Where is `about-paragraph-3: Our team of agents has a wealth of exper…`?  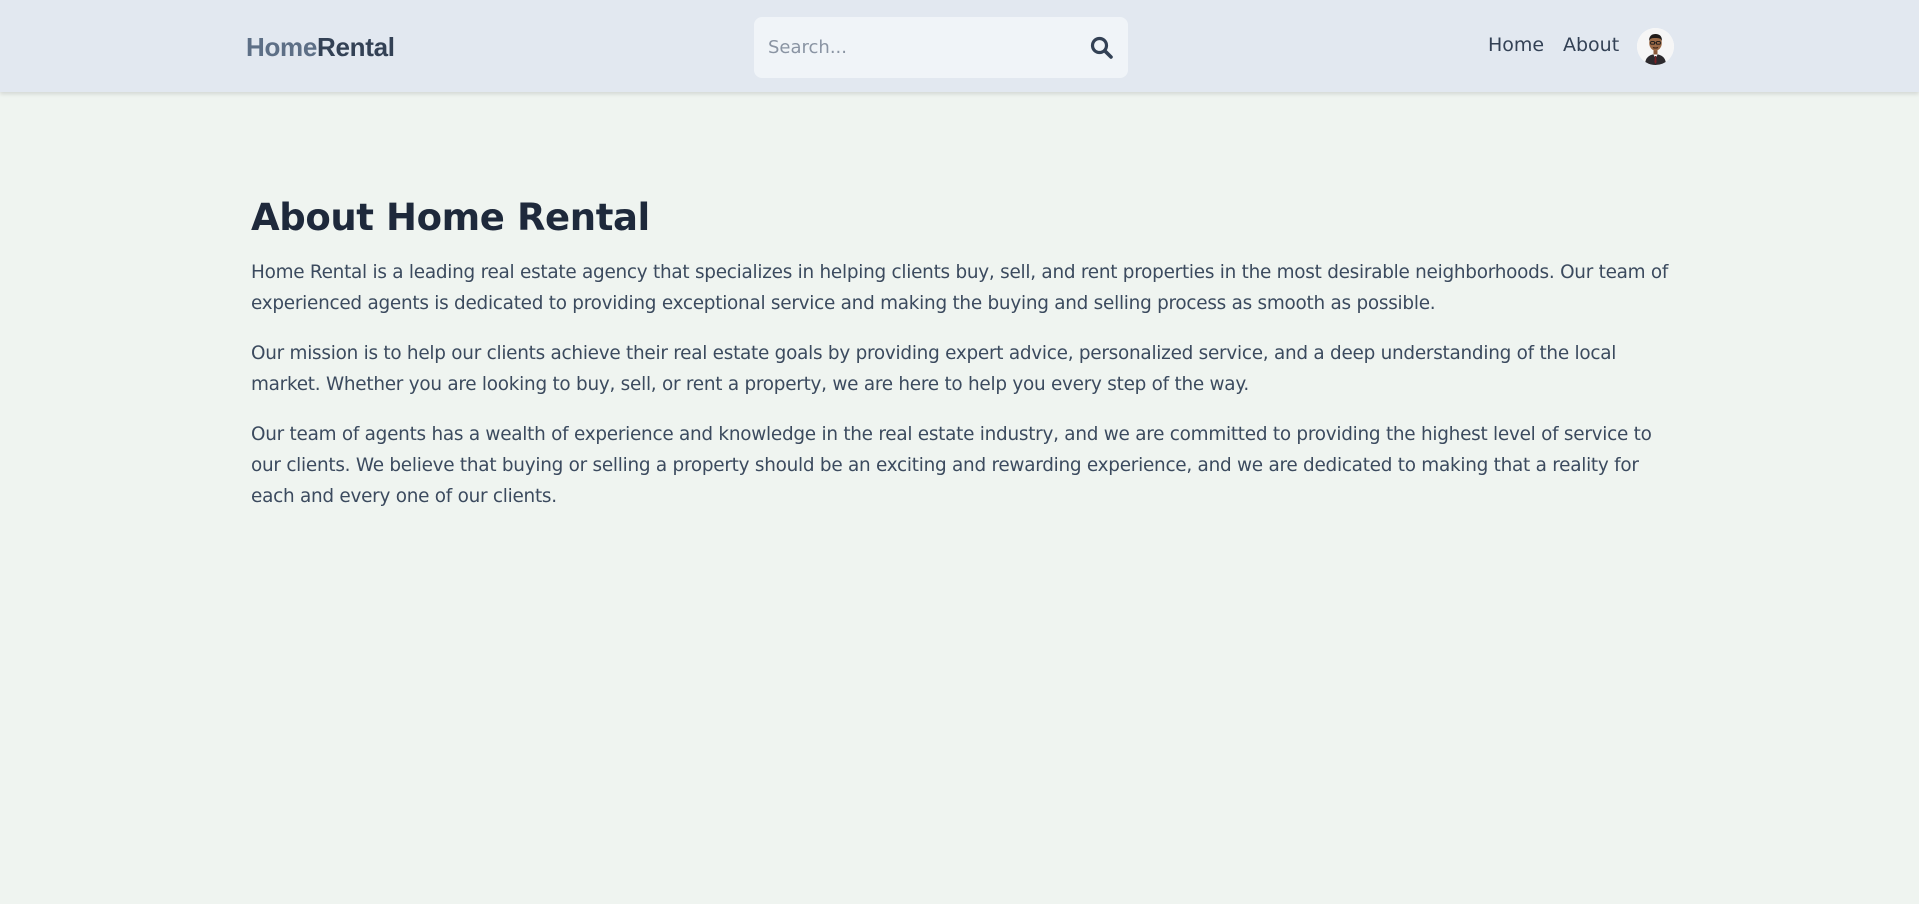 about-paragraph-3: Our team of agents has a wealth of exper… is located at coordinates (951, 465).